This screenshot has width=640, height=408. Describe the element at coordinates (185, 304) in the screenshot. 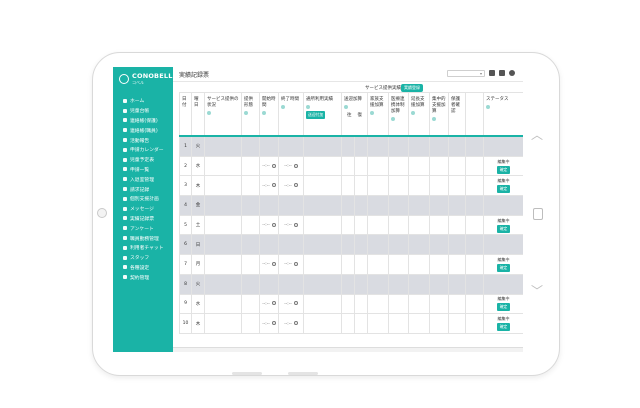

I see `cell-day: 9` at that location.